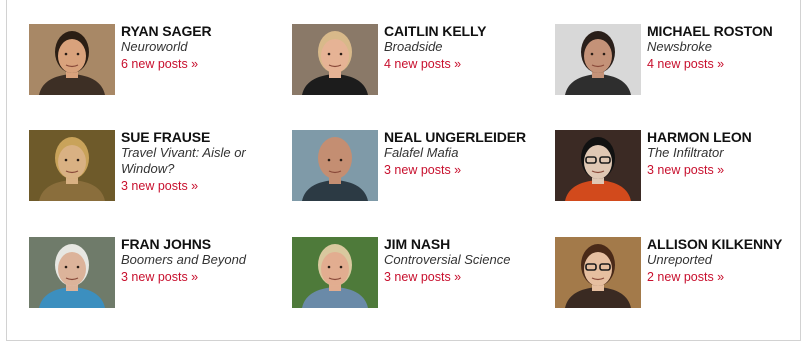 The image size is (809, 347). What do you see at coordinates (196, 137) in the screenshot?
I see `author-name-link: SUE FRAUSE` at bounding box center [196, 137].